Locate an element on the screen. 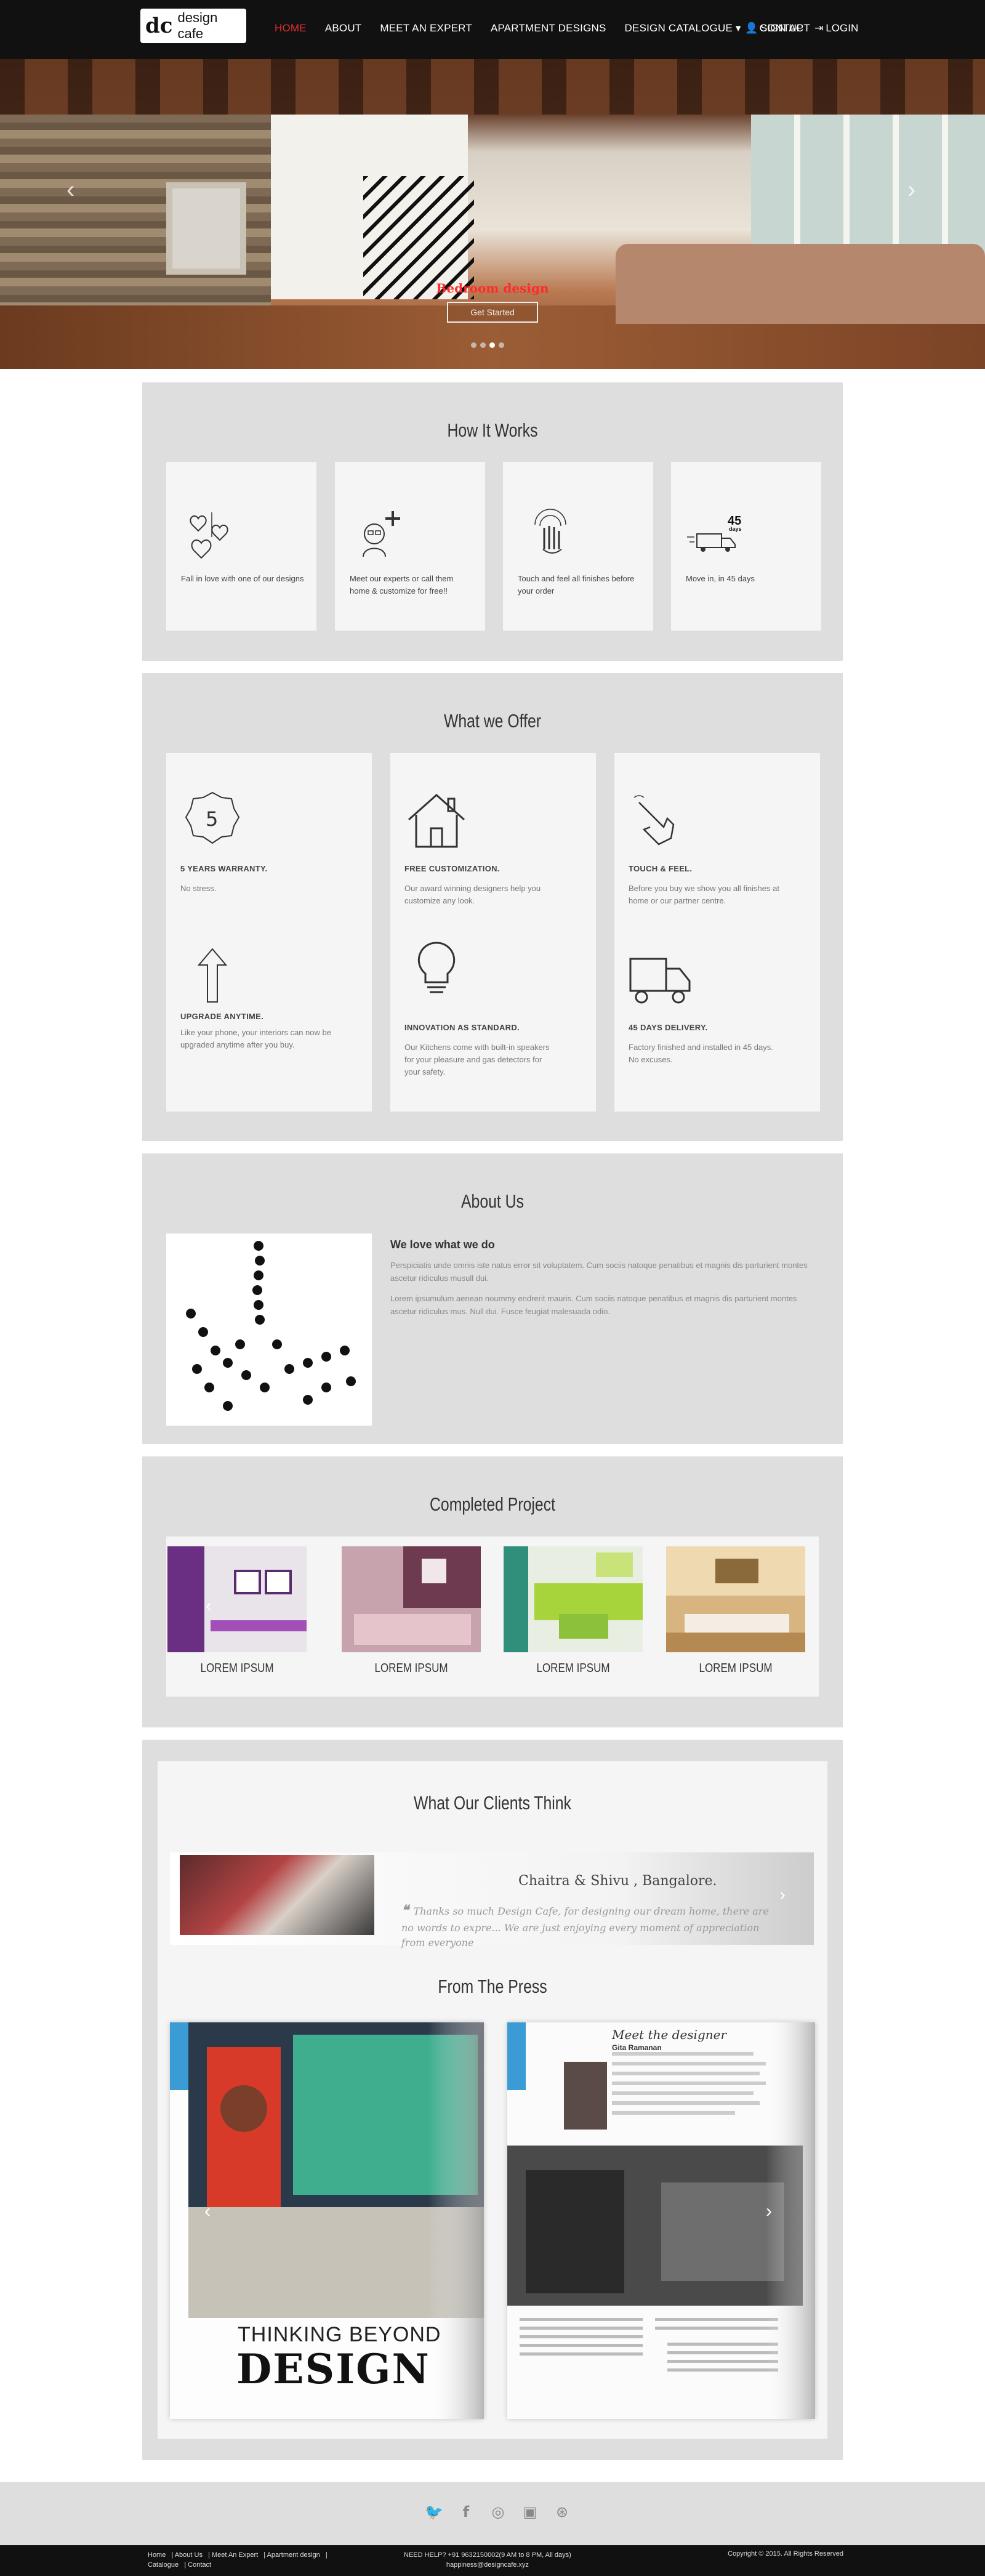  hero-carousel: Bedroom design Get Started ‹ › is located at coordinates (492, 214).